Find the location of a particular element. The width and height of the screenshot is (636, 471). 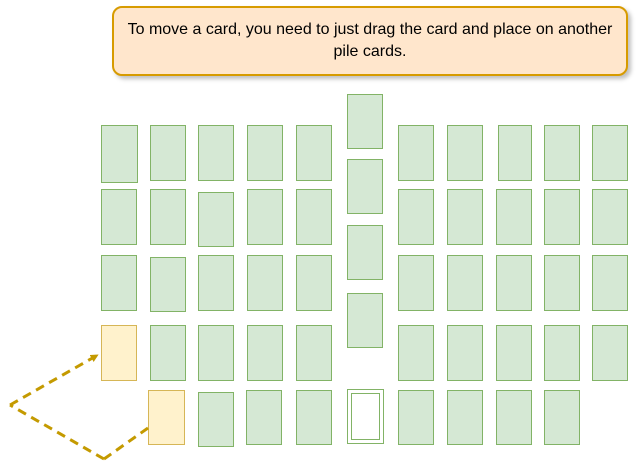

drag-arrow-path is located at coordinates (79, 407).